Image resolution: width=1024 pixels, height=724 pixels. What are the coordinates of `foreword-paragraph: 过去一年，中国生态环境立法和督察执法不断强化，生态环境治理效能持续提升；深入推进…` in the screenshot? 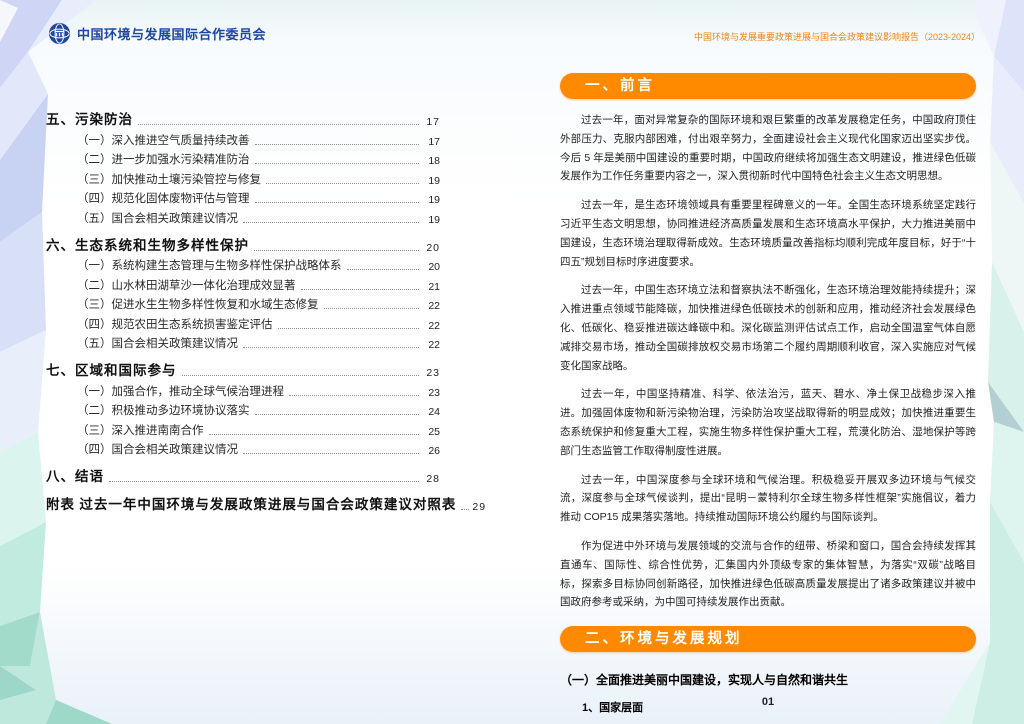 It's located at (768, 328).